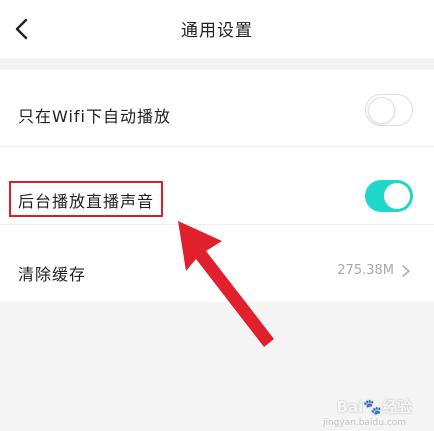  I want to click on paw-icon: 🐾, so click(372, 407).